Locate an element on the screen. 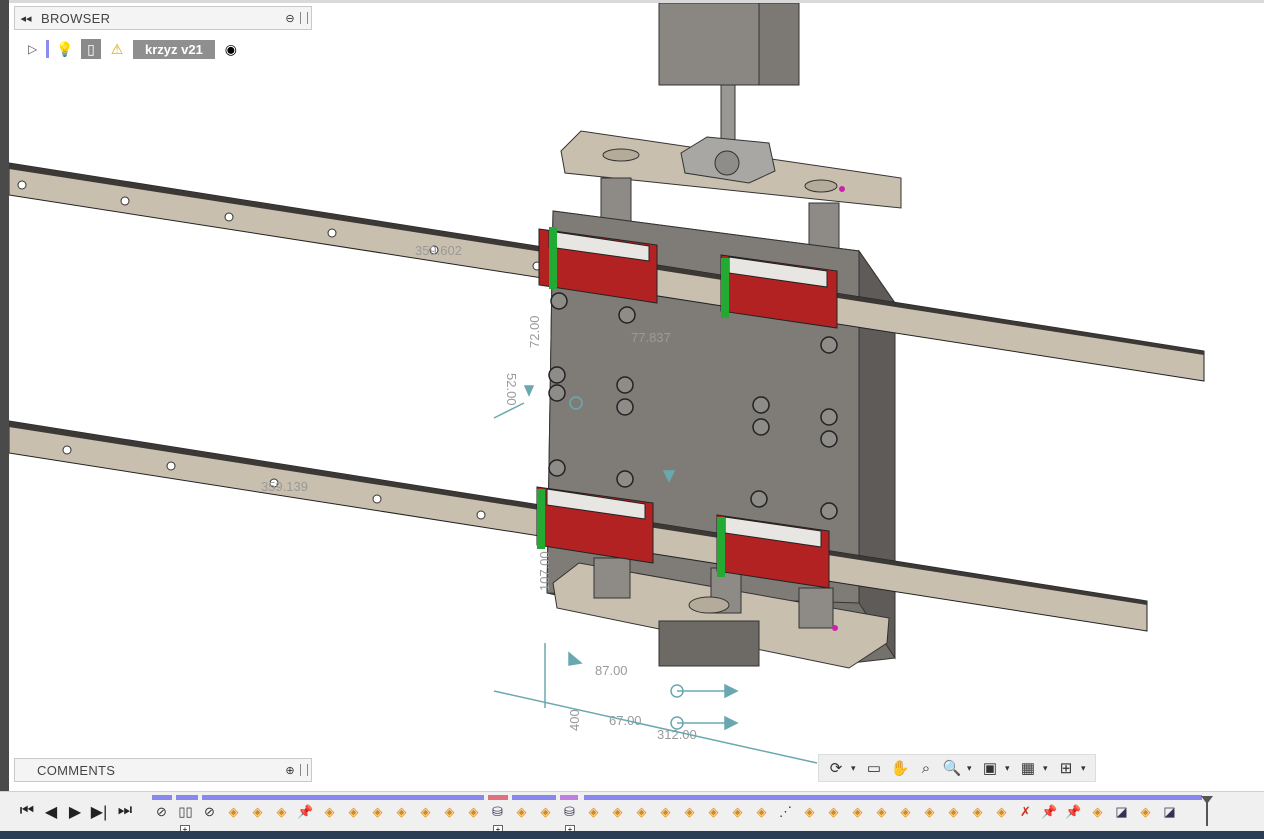 The height and width of the screenshot is (839, 1264). comments-title: COMMENTS is located at coordinates (76, 770).